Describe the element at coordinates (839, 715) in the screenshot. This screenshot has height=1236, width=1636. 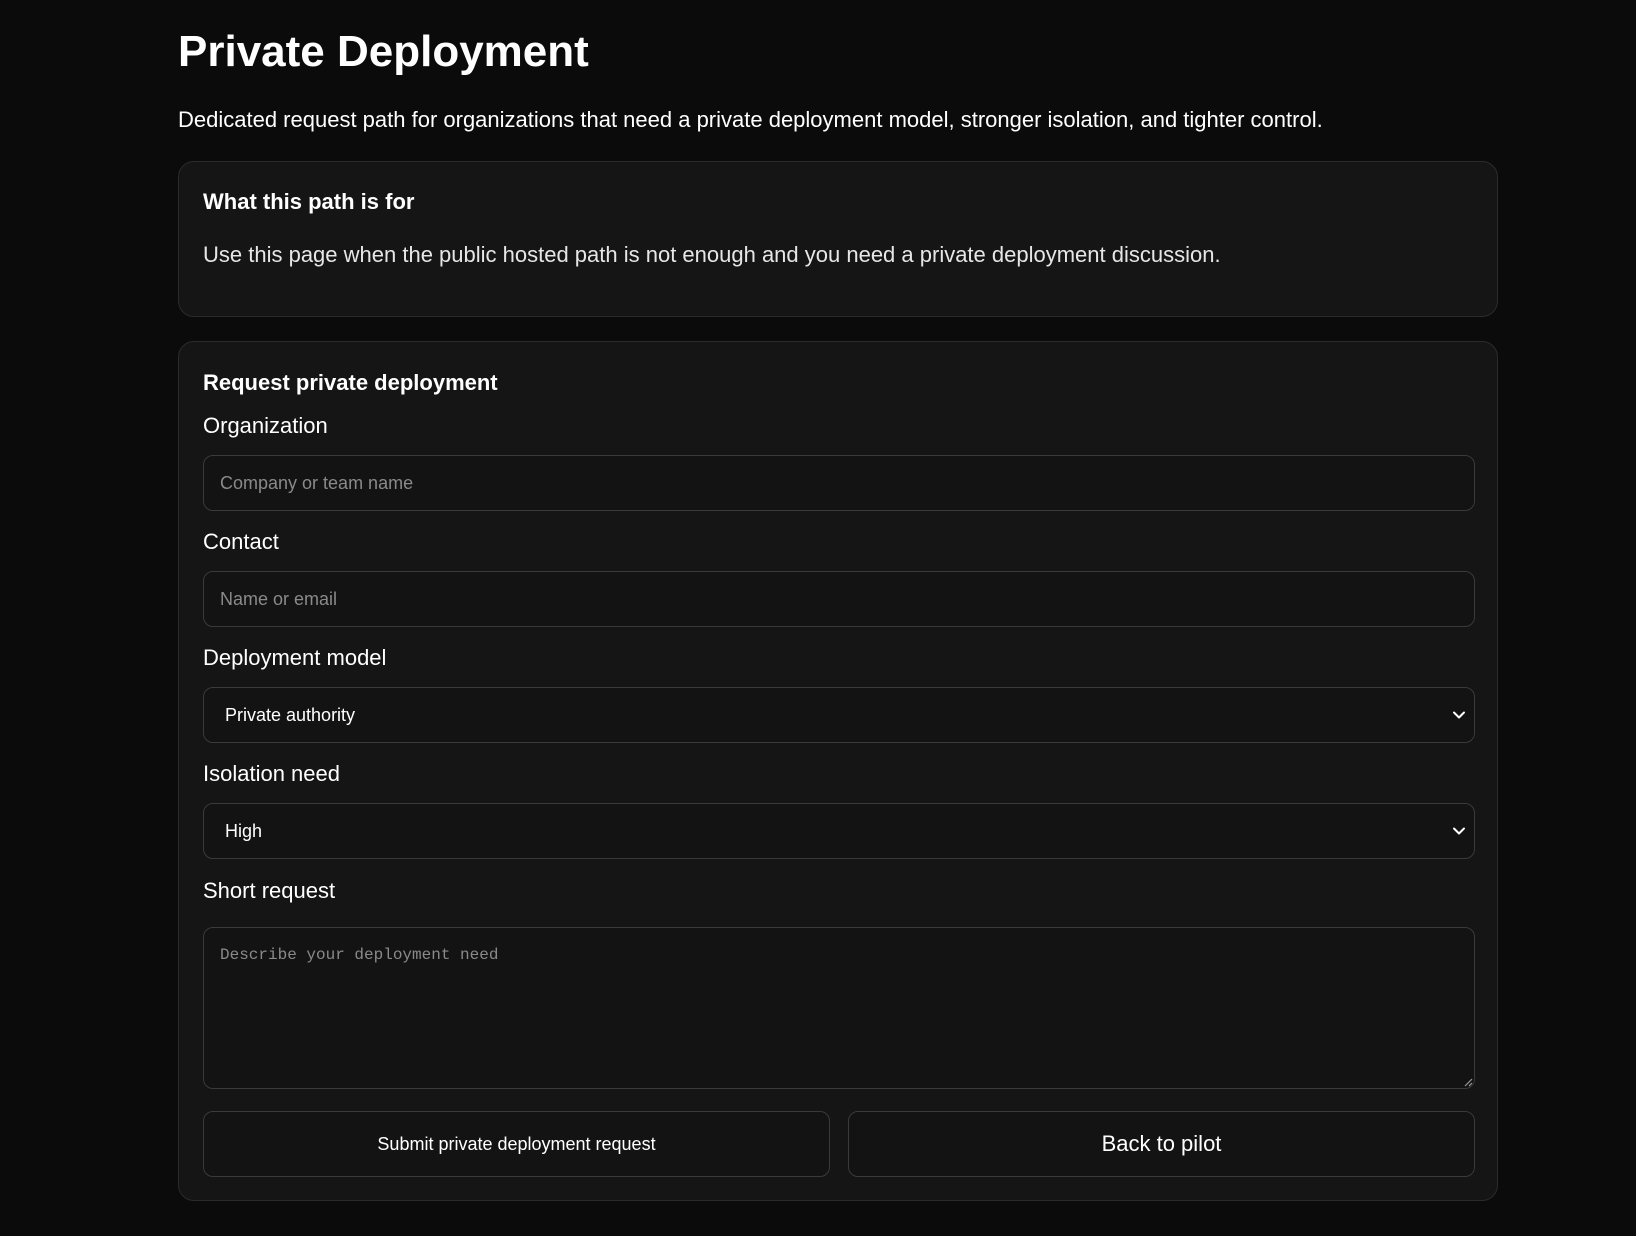
I see `deployment-model-select: Private authority` at that location.